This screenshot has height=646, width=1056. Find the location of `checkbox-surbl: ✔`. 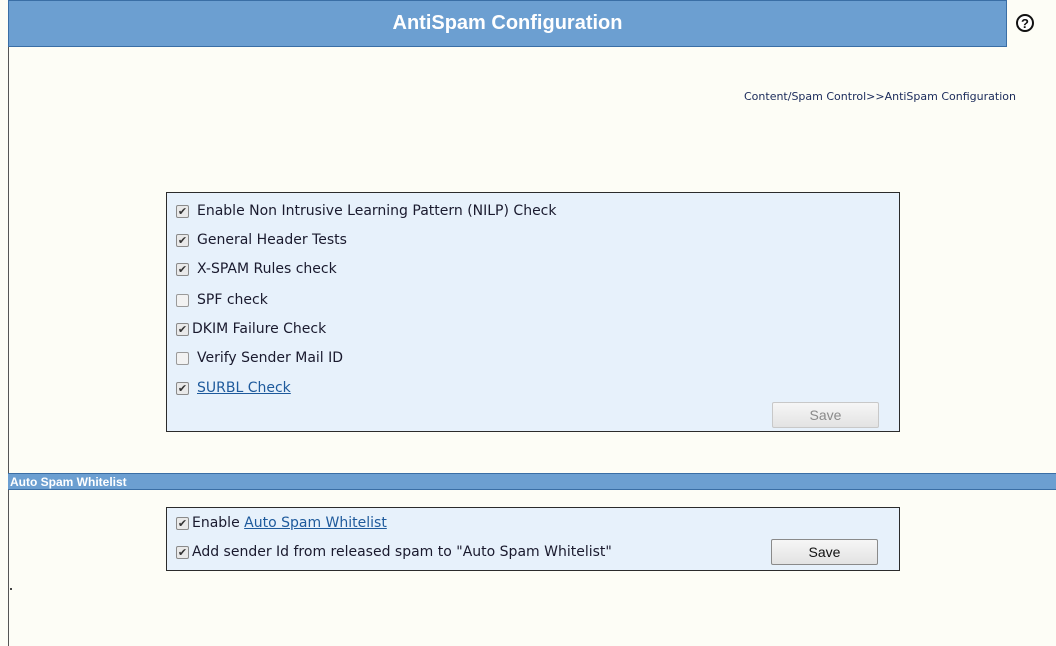

checkbox-surbl: ✔ is located at coordinates (182, 388).